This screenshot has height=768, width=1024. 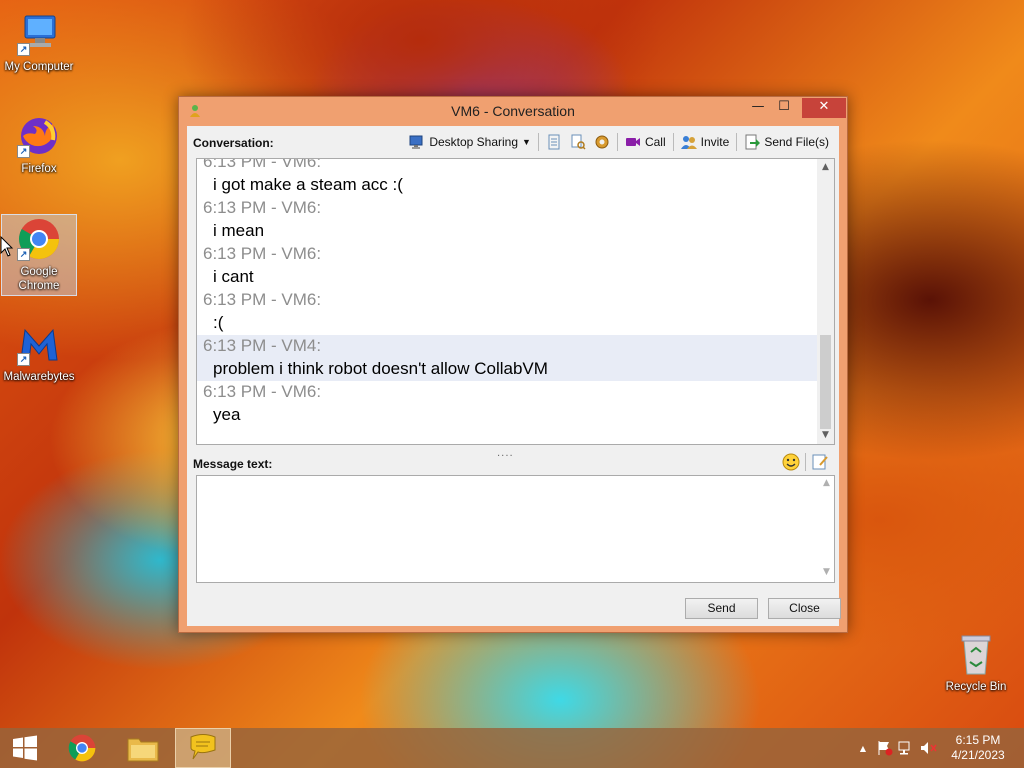 I want to click on desktop-sharing-label: Desktop Sharing, so click(x=474, y=142).